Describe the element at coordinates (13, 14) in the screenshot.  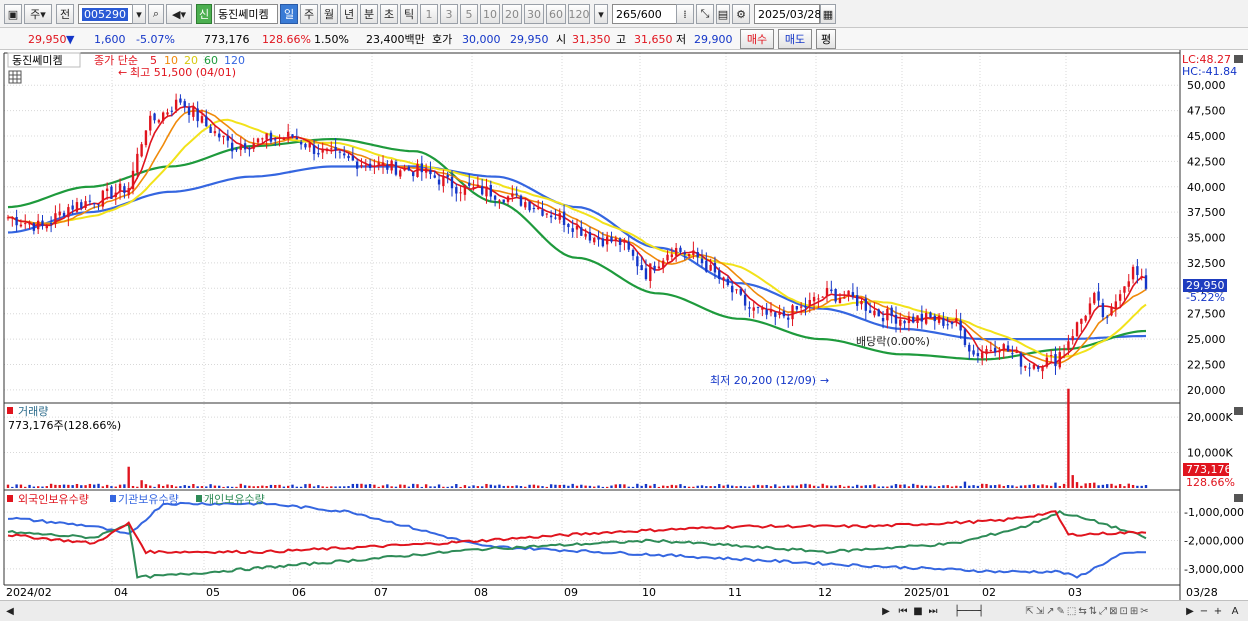
I see `window-icon: ▣` at that location.